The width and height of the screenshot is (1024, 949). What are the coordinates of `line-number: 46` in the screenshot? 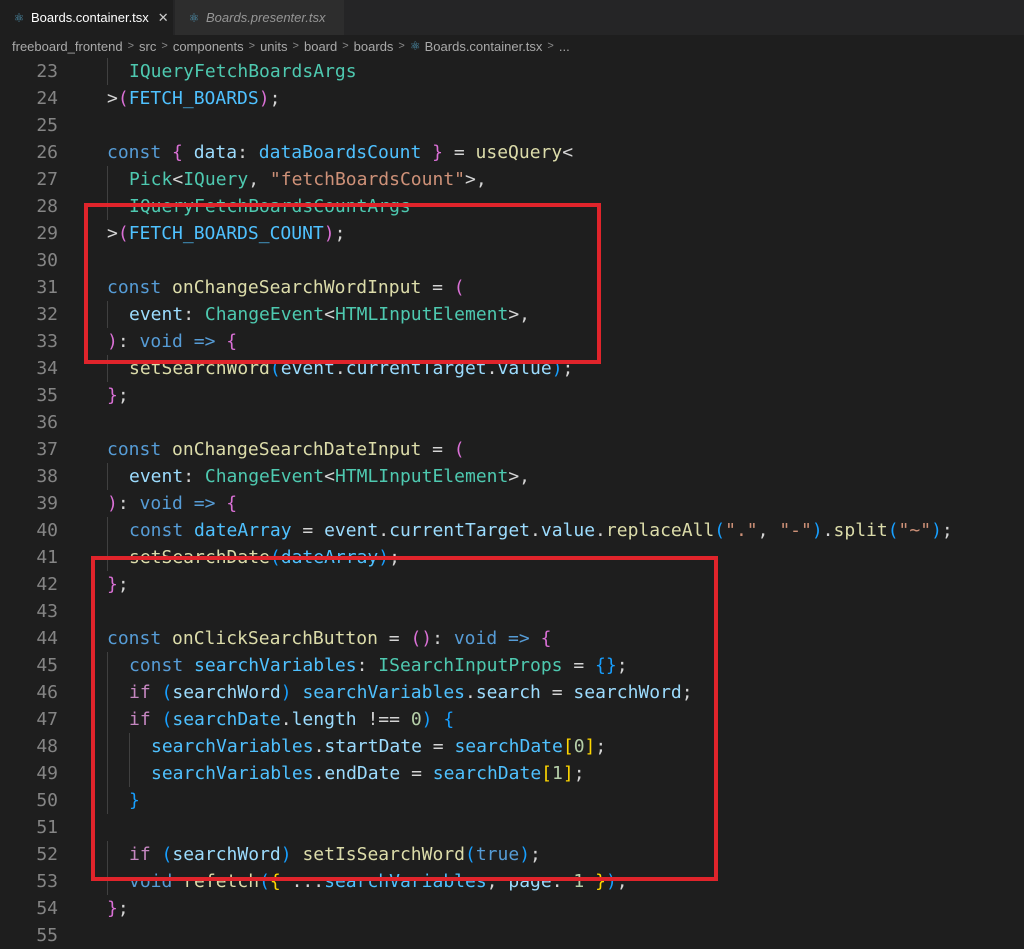 It's located at (47, 692).